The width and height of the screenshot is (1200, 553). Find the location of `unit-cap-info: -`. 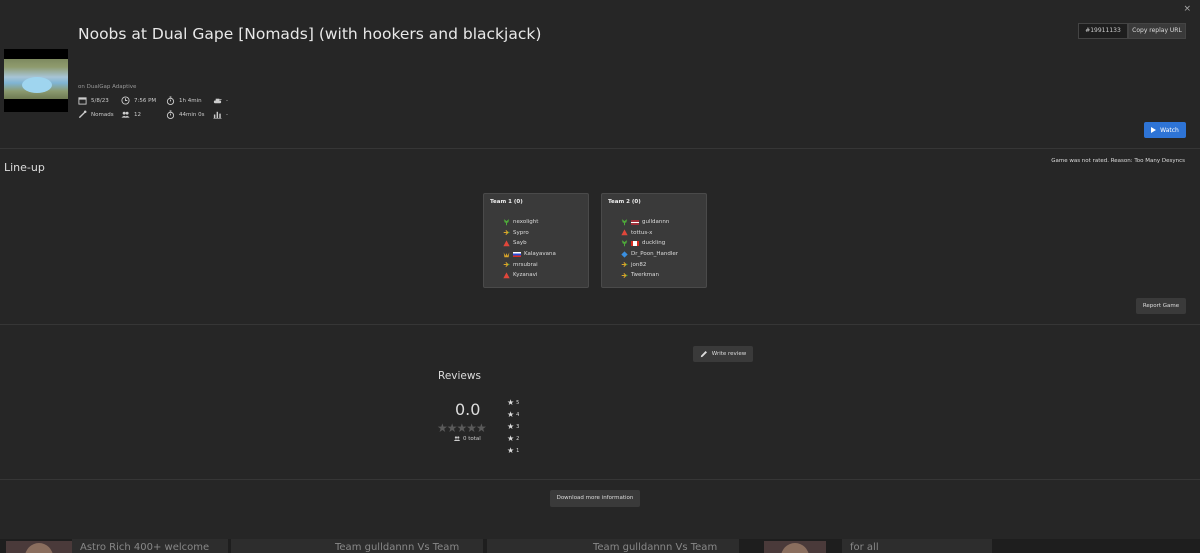

unit-cap-info: - is located at coordinates (220, 100).